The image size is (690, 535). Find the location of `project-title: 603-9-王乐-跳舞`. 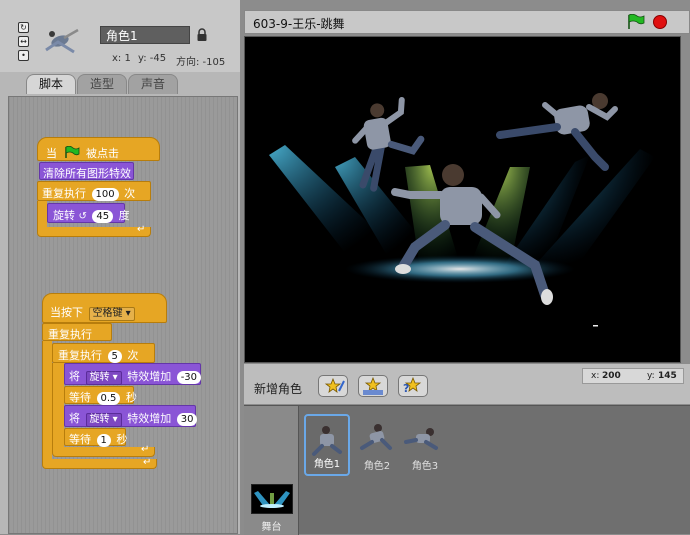

project-title: 603-9-王乐-跳舞 is located at coordinates (299, 24).